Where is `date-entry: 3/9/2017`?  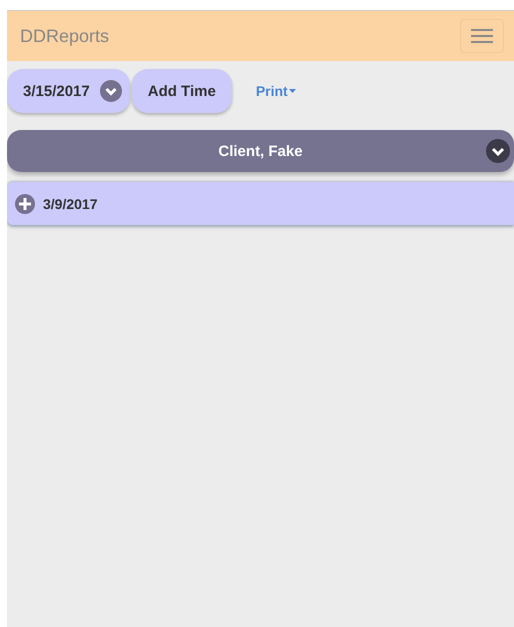 date-entry: 3/9/2017 is located at coordinates (260, 203).